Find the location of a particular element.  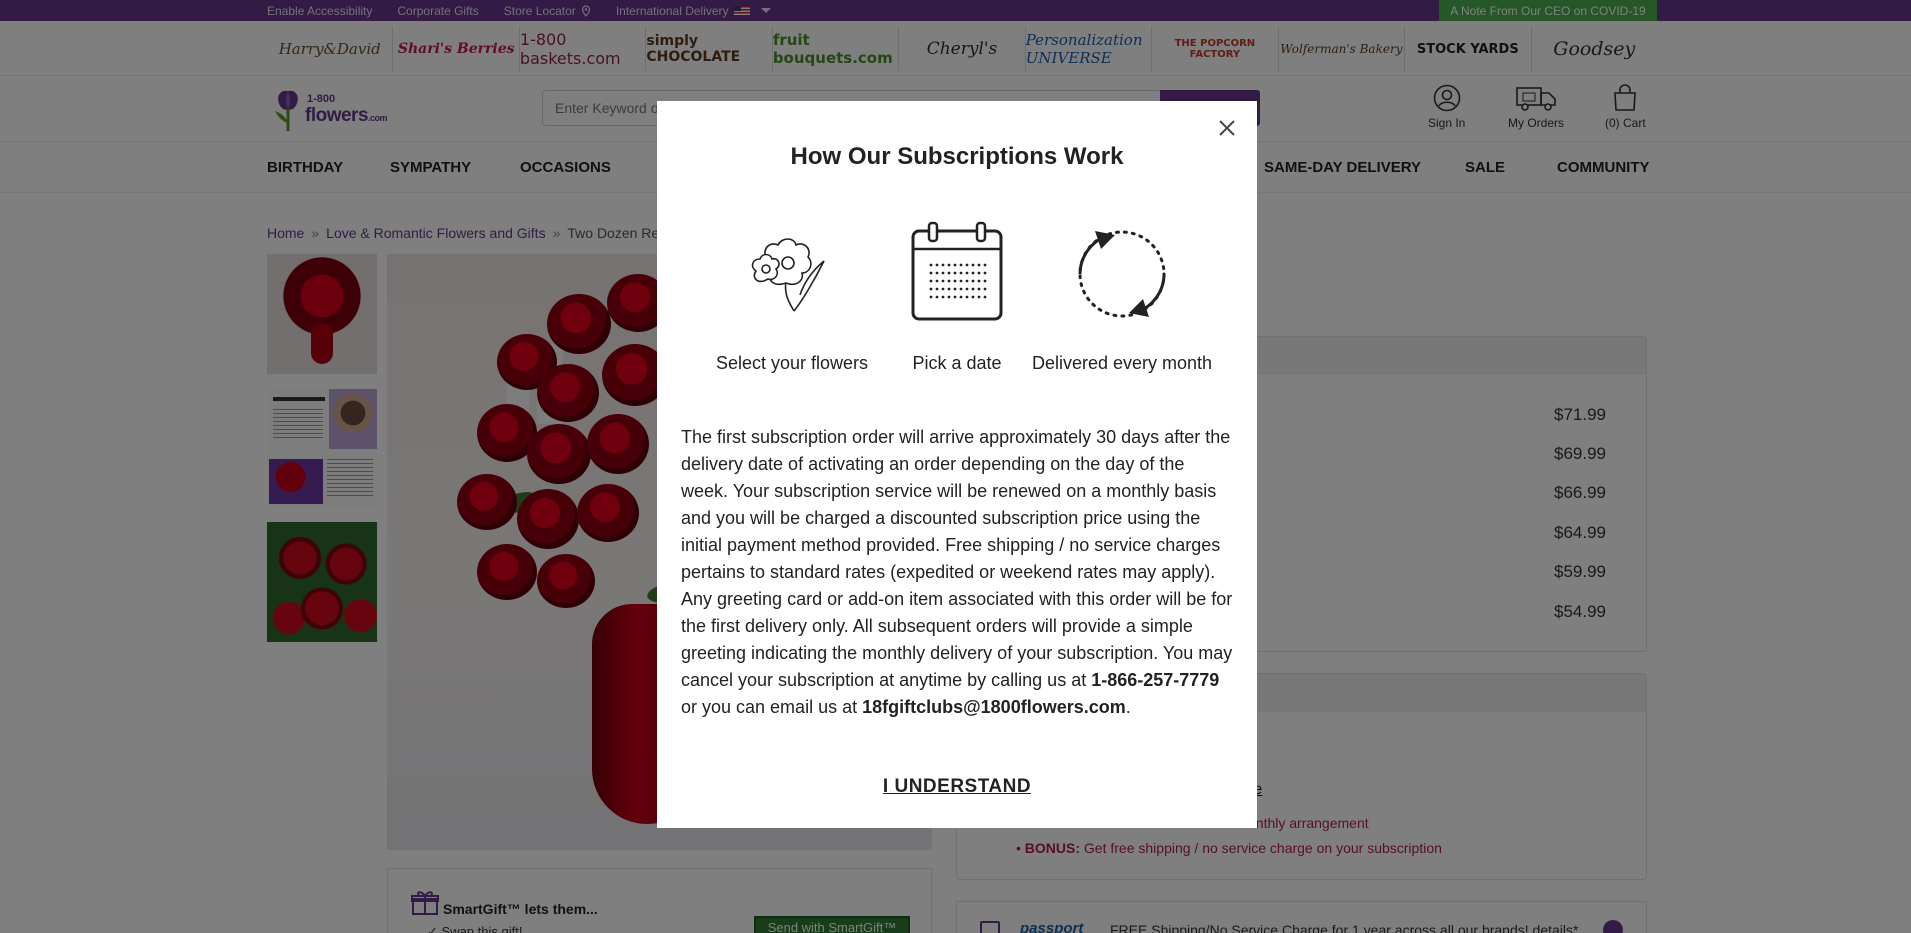

step-delivered-monthly: Delivered every month is located at coordinates (1122, 297).